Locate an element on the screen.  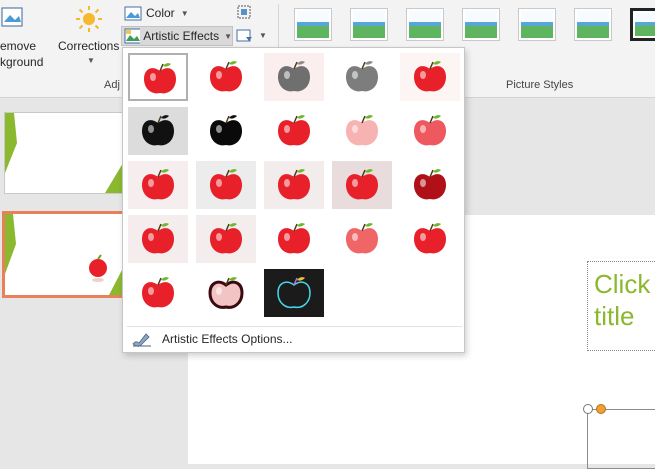
effect-blur is located at coordinates (430, 131).